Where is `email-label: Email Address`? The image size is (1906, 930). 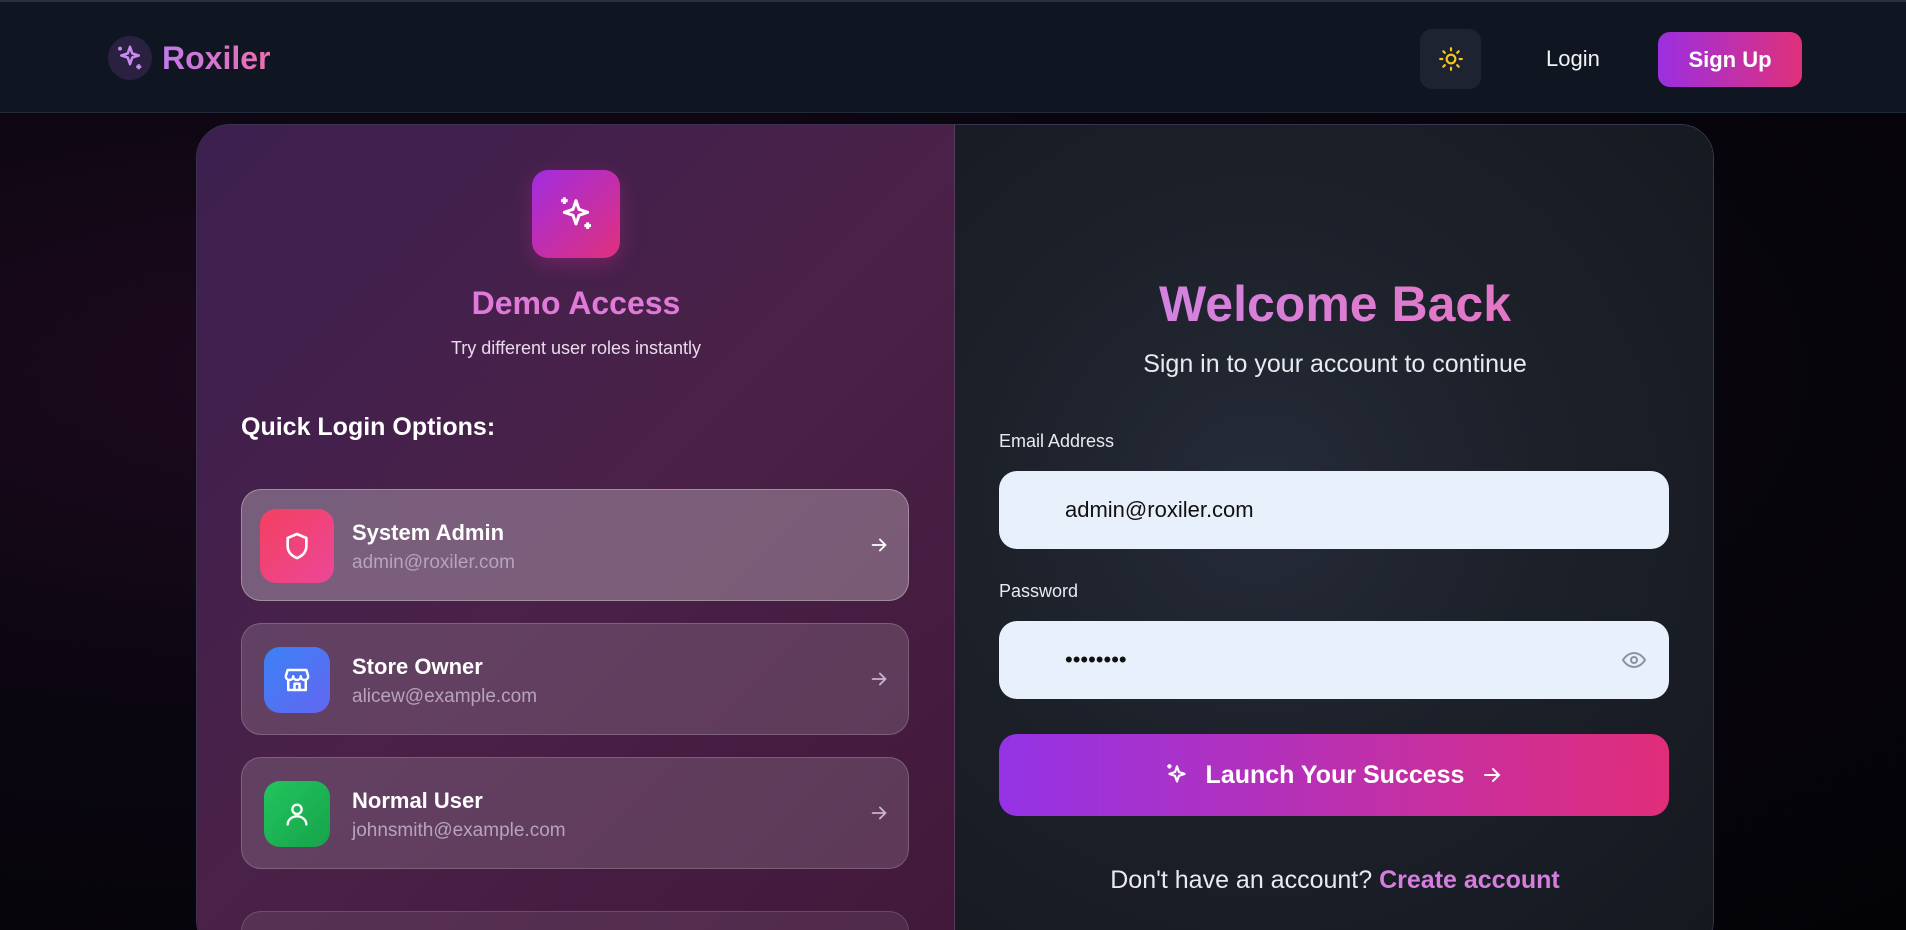 email-label: Email Address is located at coordinates (1057, 441).